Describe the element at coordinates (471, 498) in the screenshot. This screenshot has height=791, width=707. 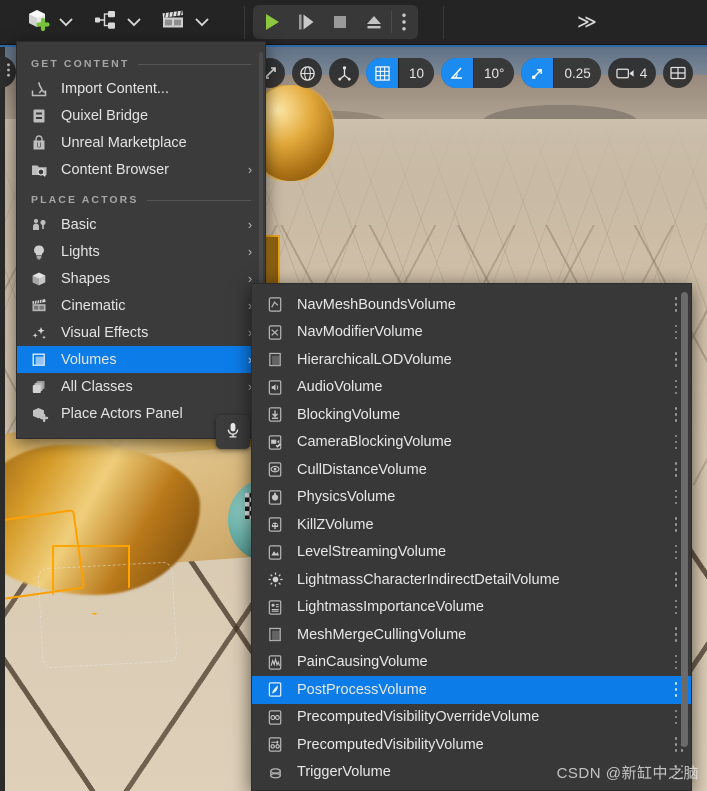
I see `volume-item-physicsvolume: PhysicsVolume` at that location.